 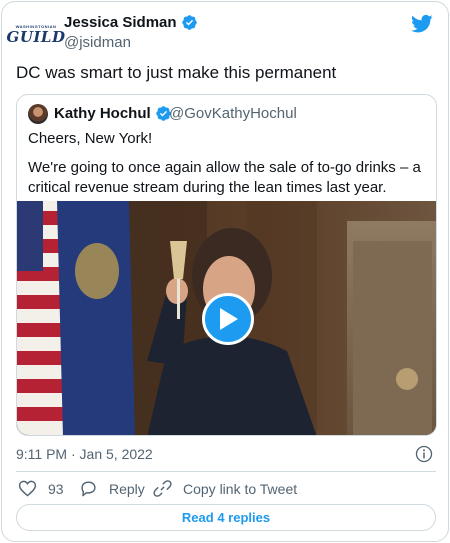 I want to click on tweet-text: DC was smart to just make this permanent, so click(x=176, y=72).